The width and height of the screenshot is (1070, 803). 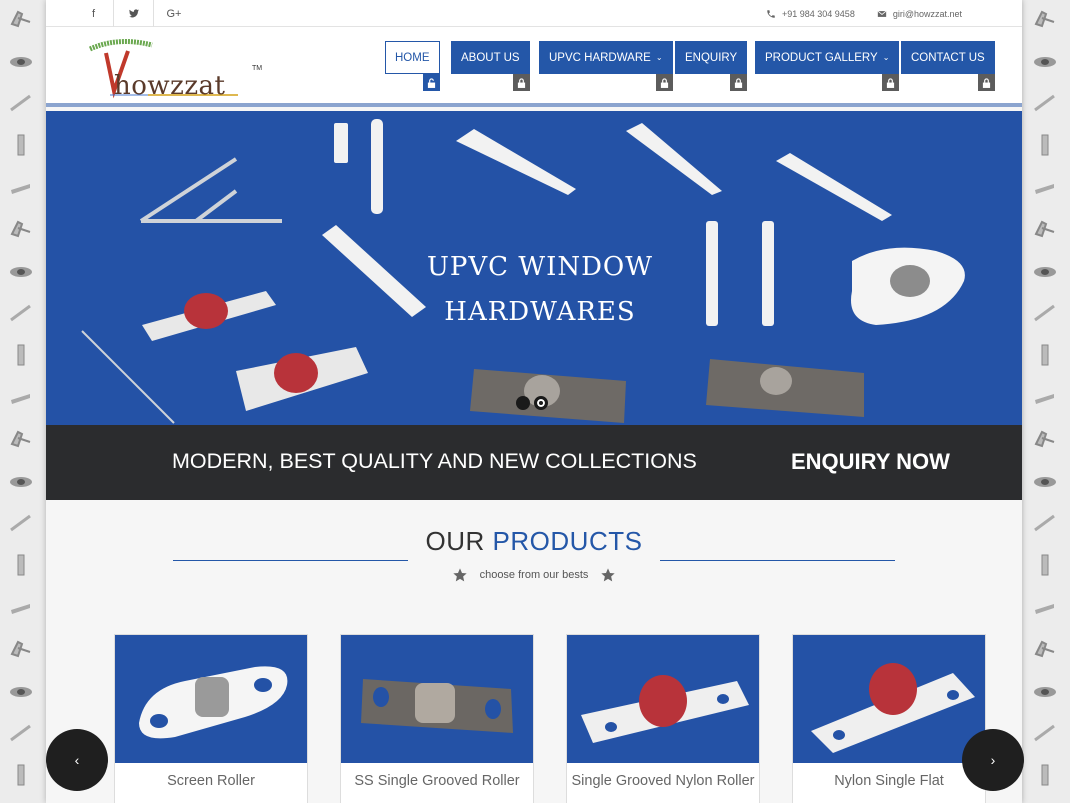 I want to click on right-decor-strip, so click(x=1047, y=401).